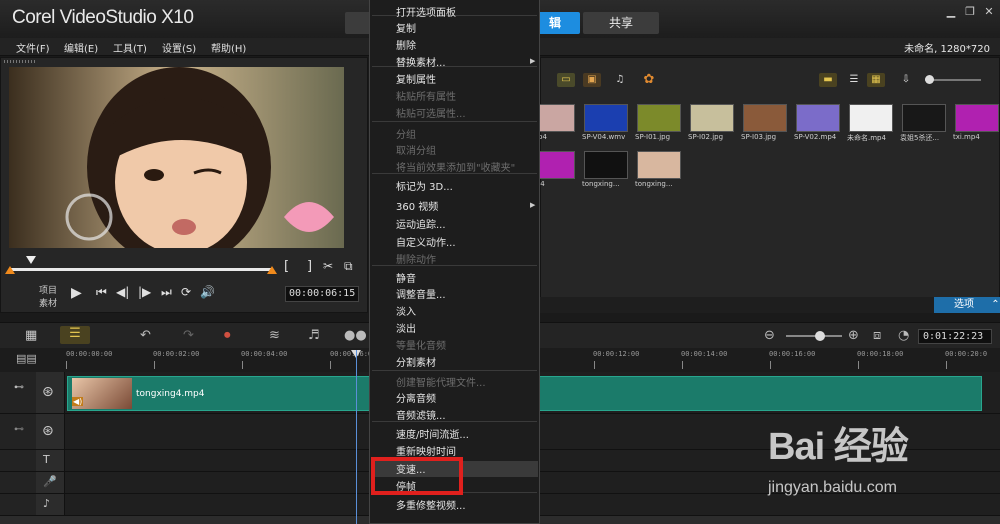  I want to click on voice-track-header: 🎤, so click(50, 482).